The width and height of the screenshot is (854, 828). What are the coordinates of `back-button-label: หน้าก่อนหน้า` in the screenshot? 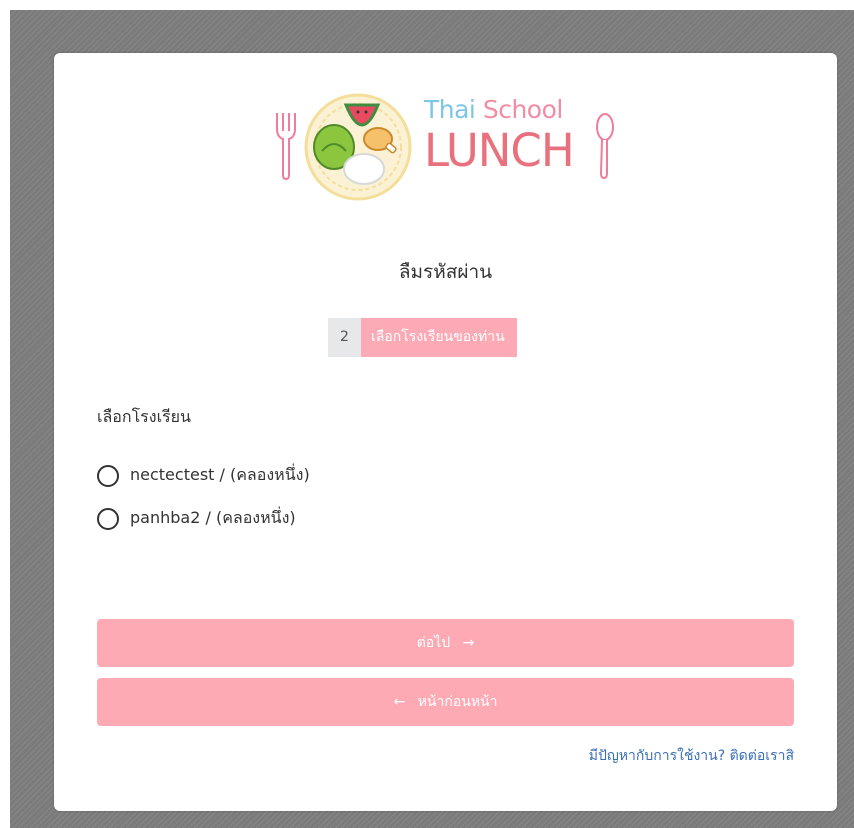 It's located at (457, 702).